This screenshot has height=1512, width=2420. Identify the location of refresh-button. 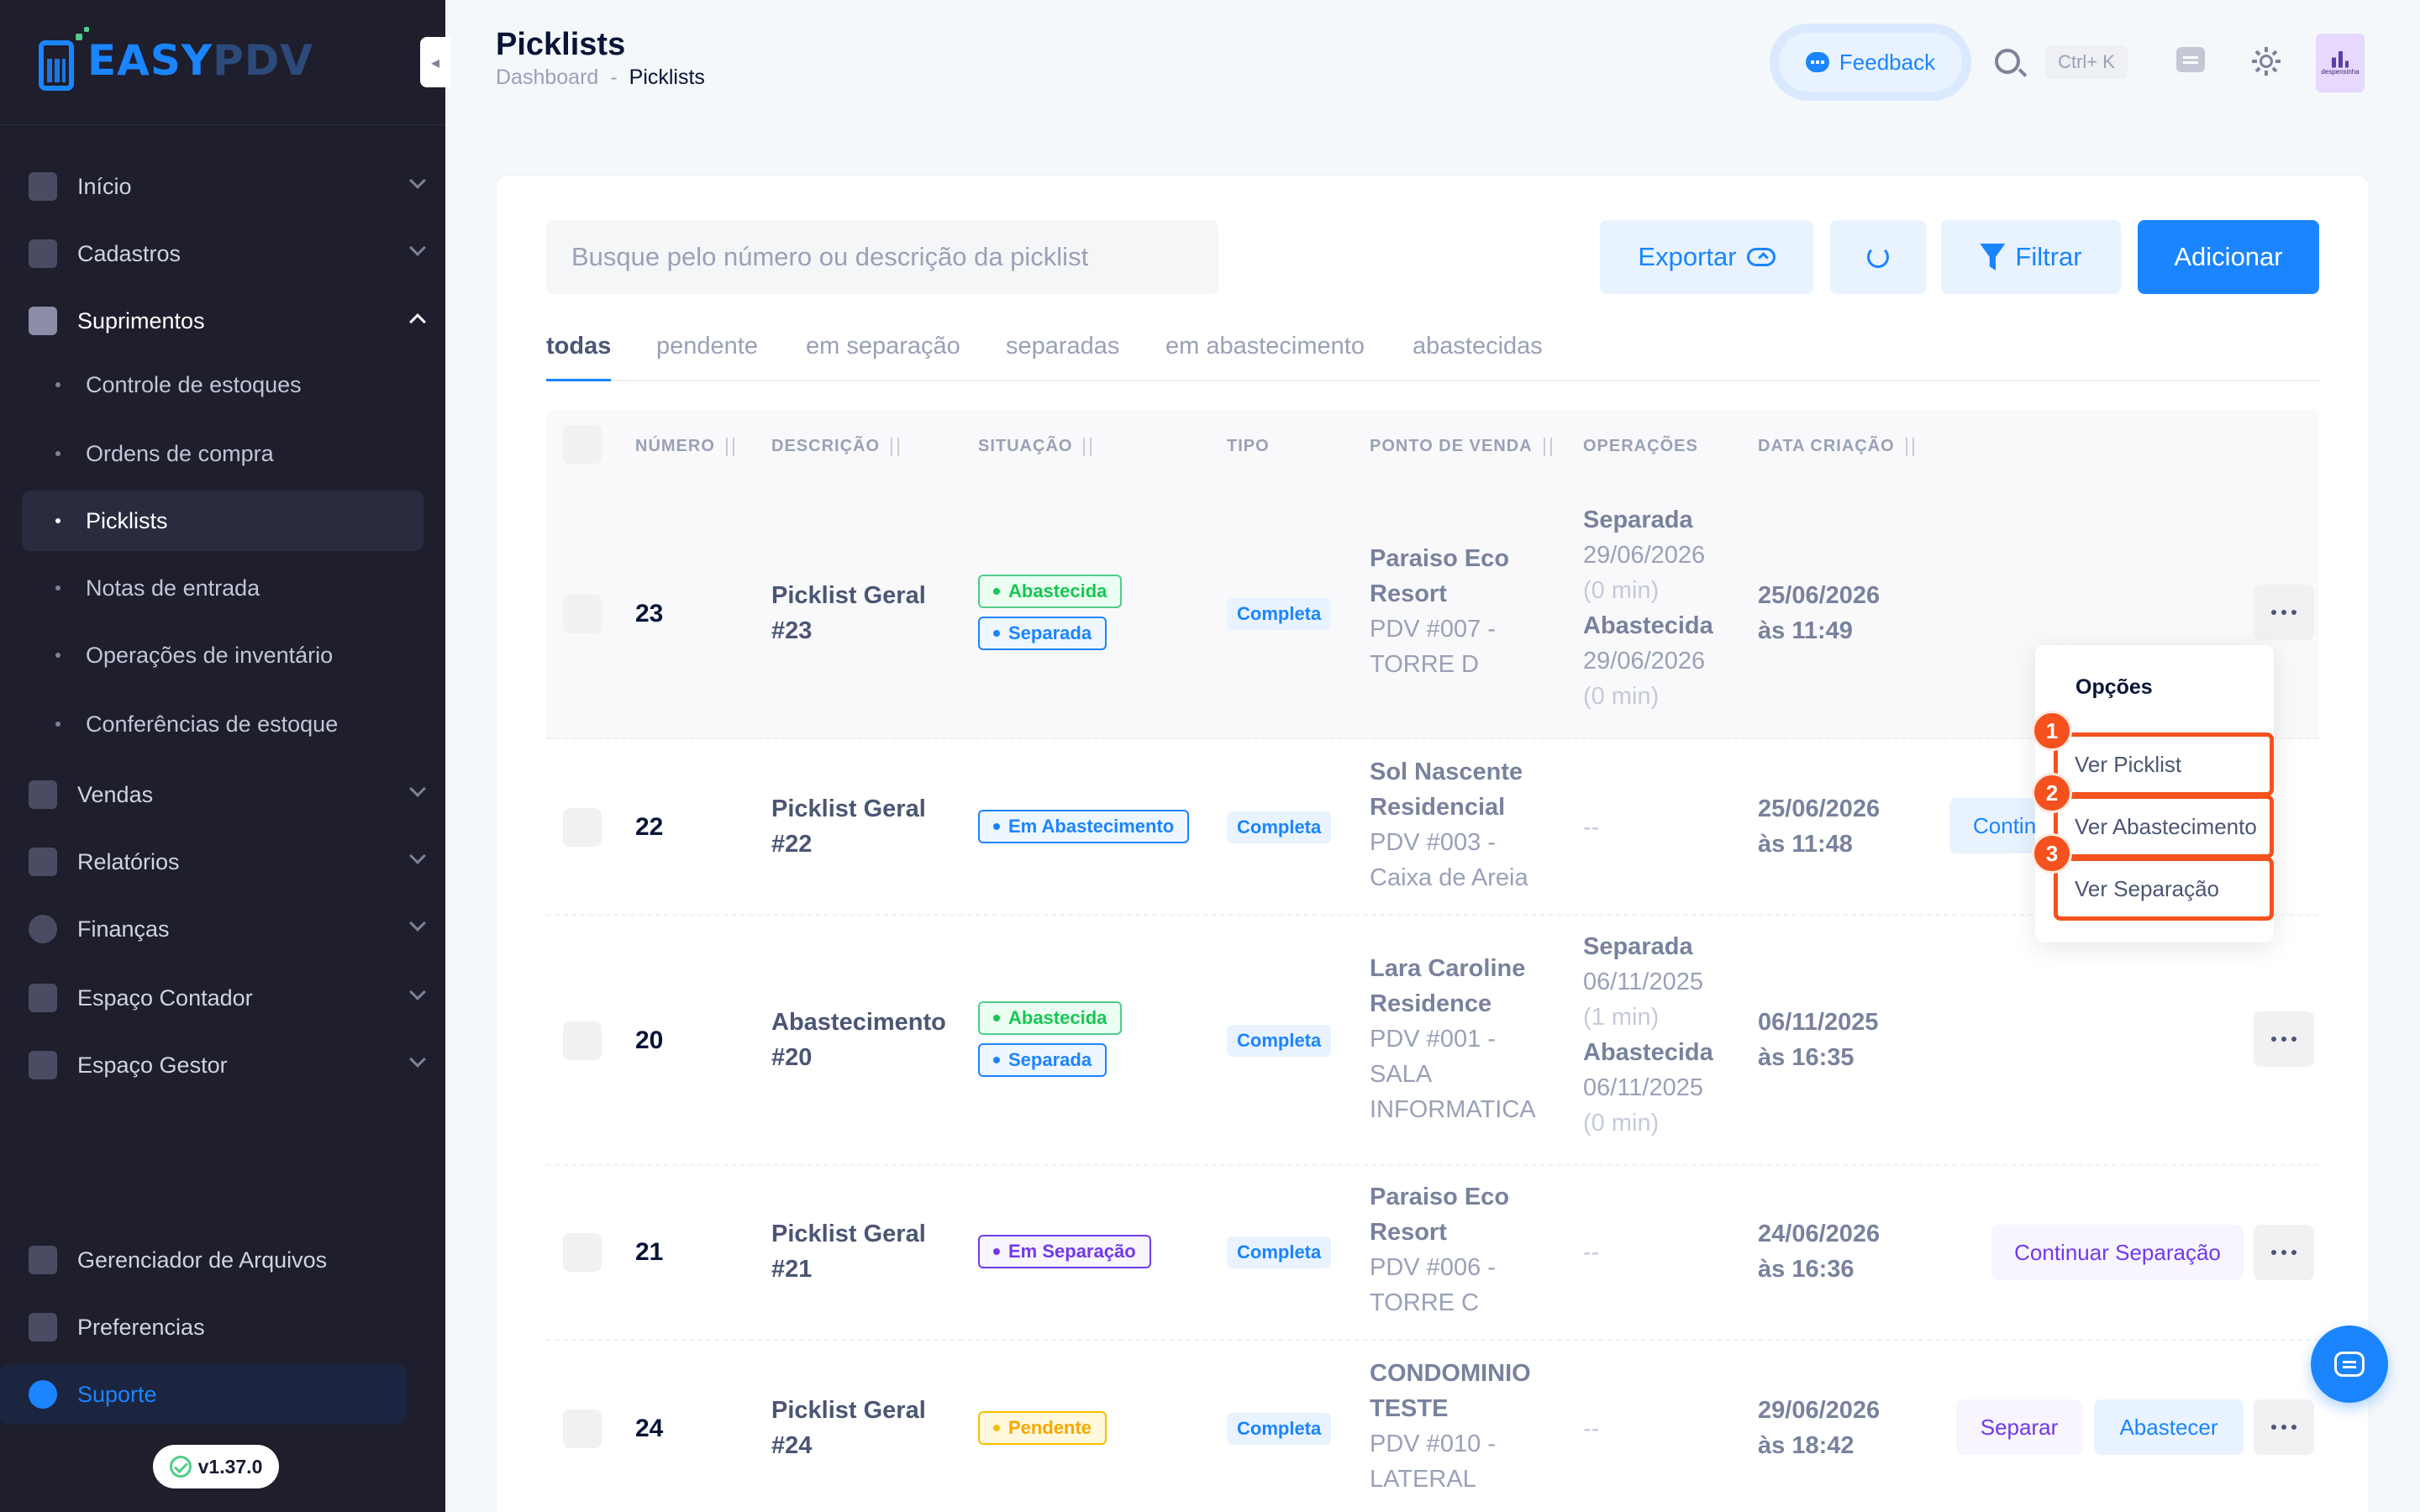
(1878, 257).